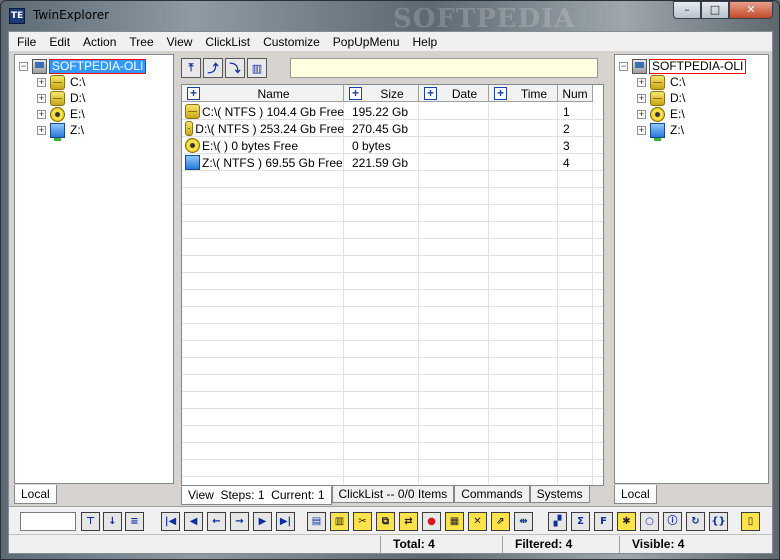  I want to click on menu-popupmenu: PopUpMenu, so click(367, 41).